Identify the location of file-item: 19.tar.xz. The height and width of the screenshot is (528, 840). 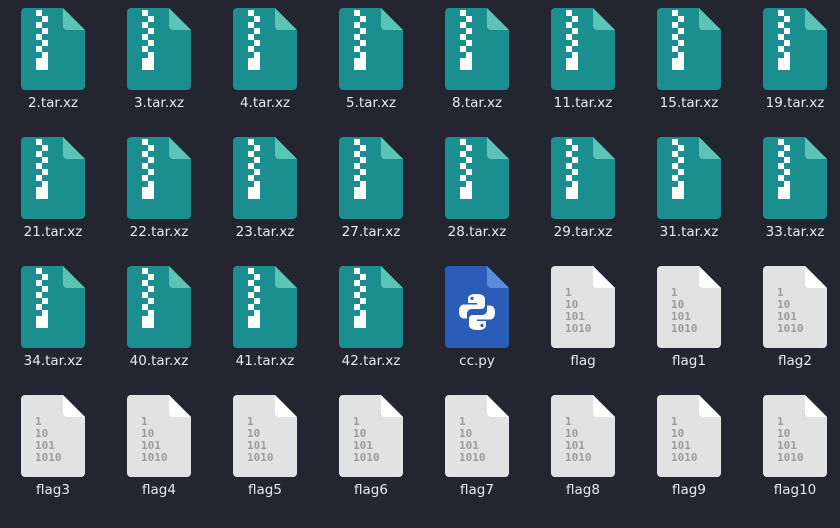
(791, 64).